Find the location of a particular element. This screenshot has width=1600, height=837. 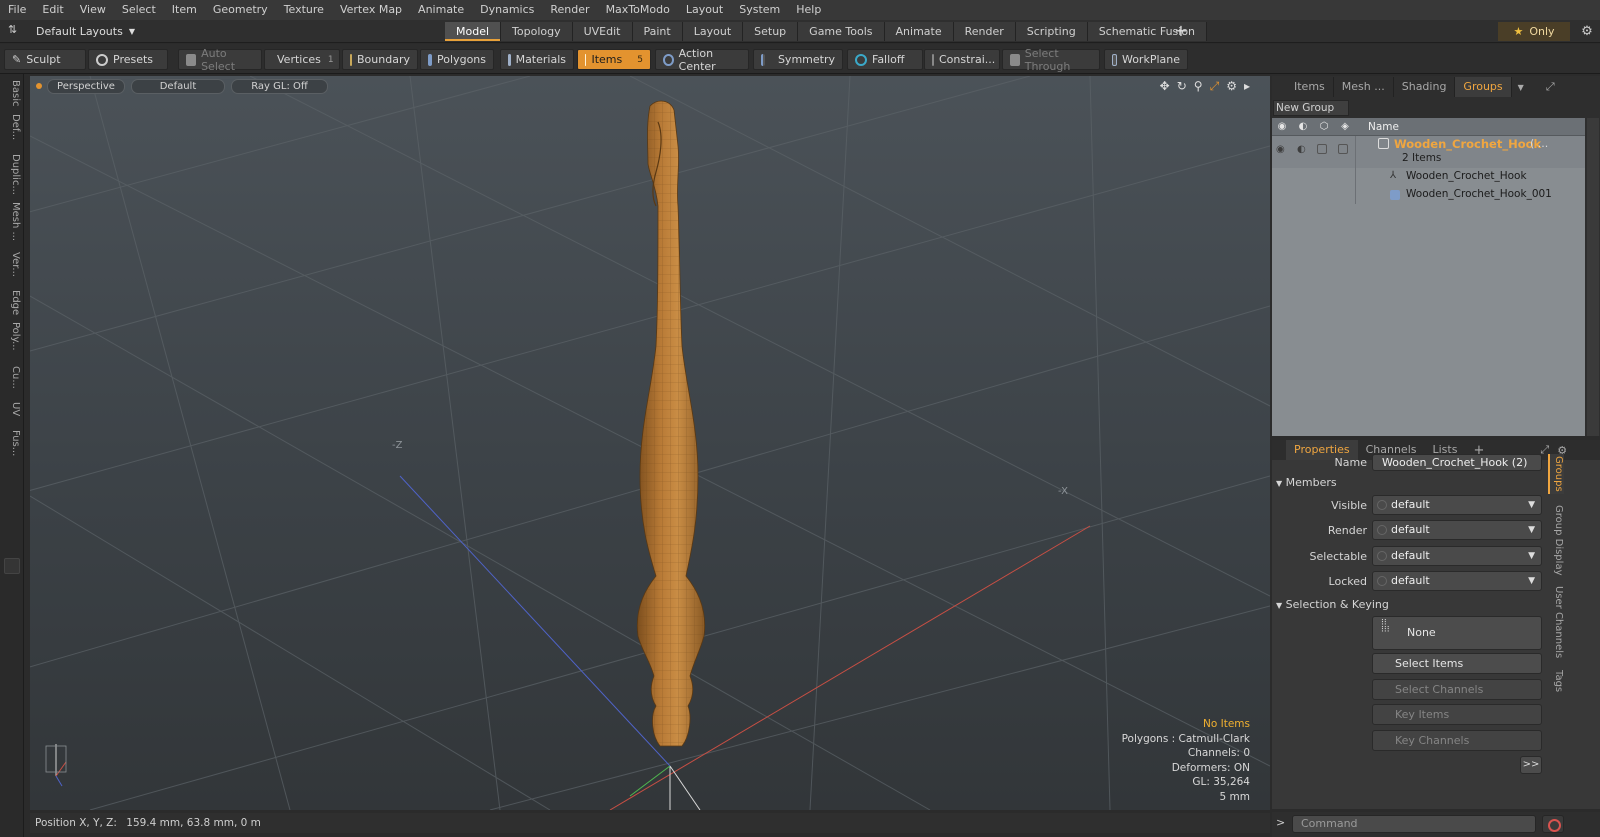

polygons-button: Polygons is located at coordinates (457, 59).